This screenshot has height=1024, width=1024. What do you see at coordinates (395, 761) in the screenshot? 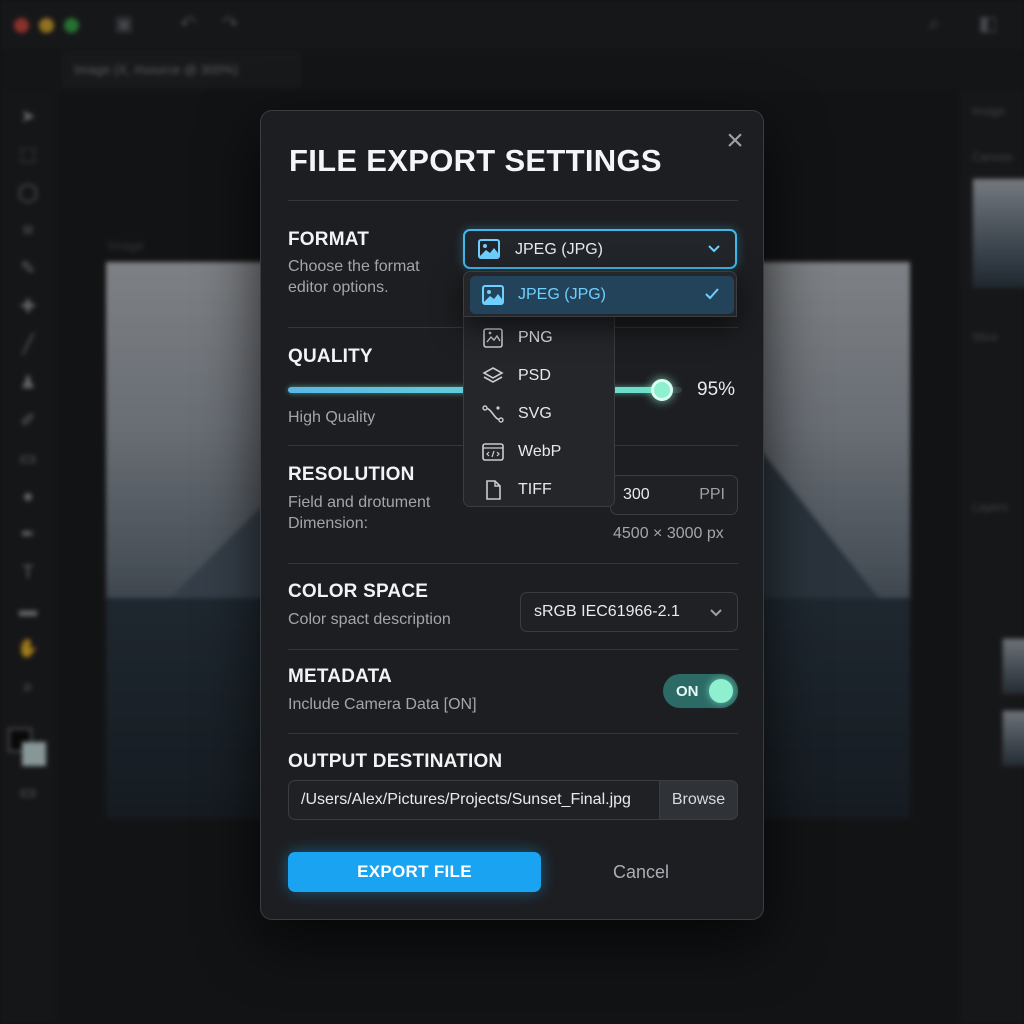
I see `output-destination-label: OUTPUT DESTINATION` at bounding box center [395, 761].